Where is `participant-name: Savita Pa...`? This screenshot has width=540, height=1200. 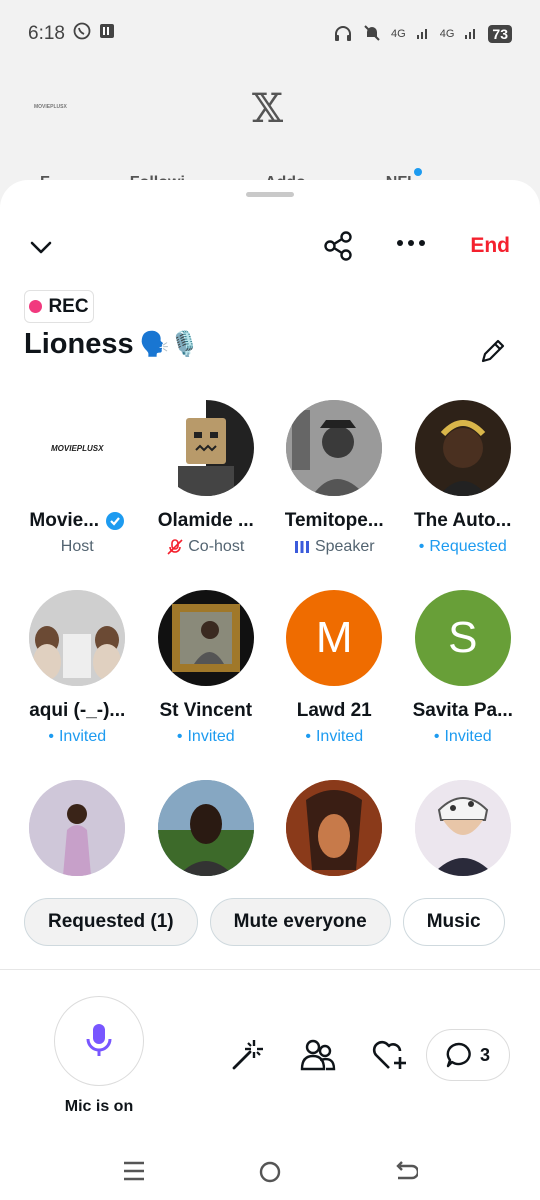 participant-name: Savita Pa... is located at coordinates (462, 710).